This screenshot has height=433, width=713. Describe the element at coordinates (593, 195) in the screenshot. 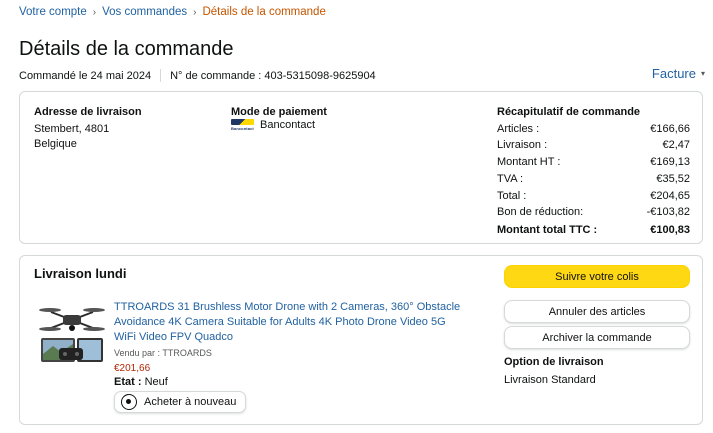

I see `summary-row-total: Total : €204,65` at that location.